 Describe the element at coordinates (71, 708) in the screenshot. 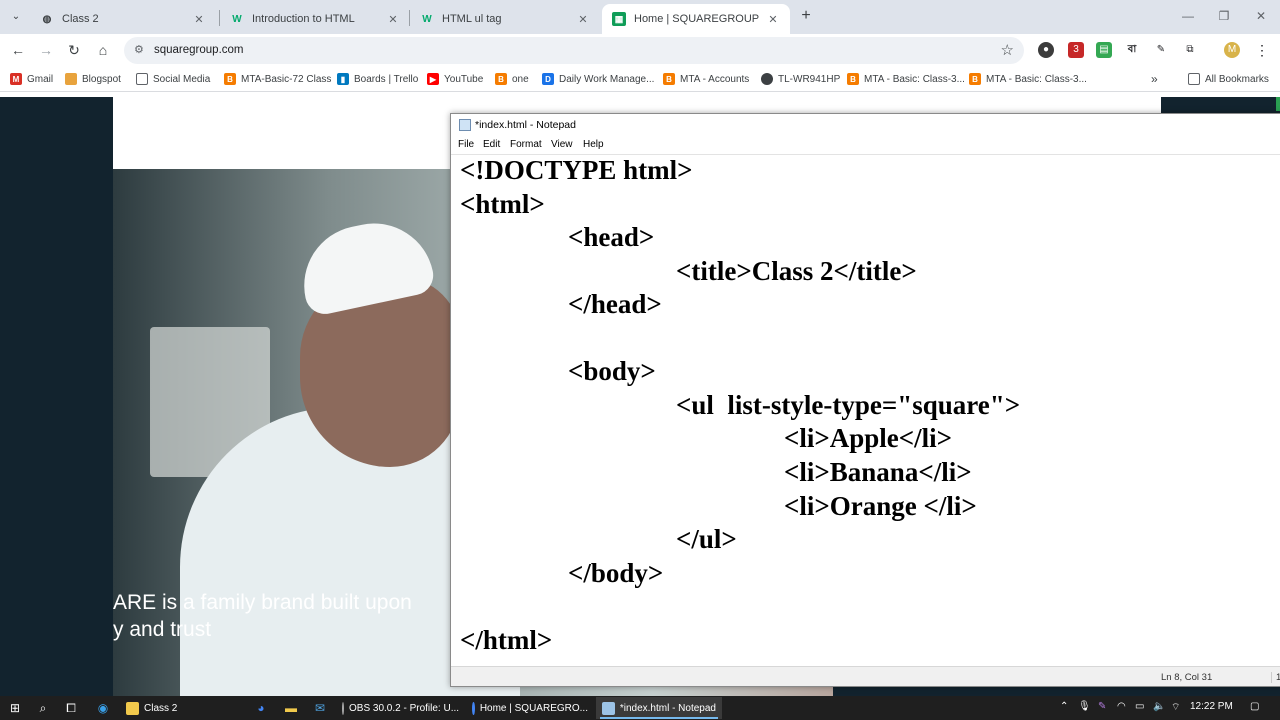

I see `task-view-icon: ⧠` at that location.